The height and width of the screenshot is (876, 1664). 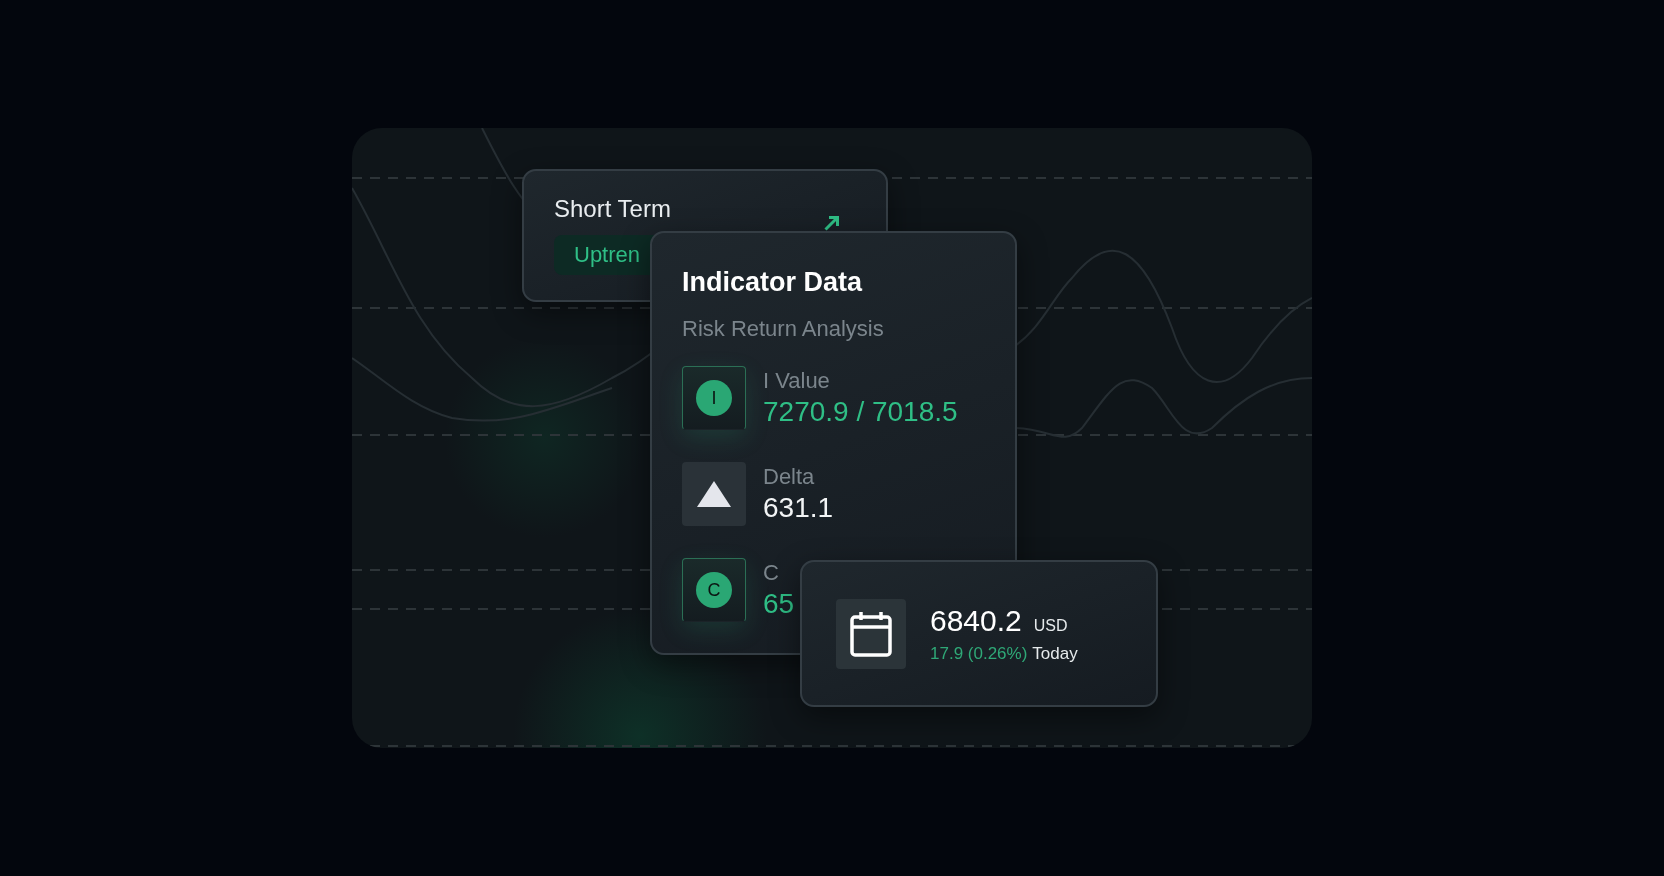 What do you see at coordinates (976, 620) in the screenshot?
I see `price-amount: 6840.2` at bounding box center [976, 620].